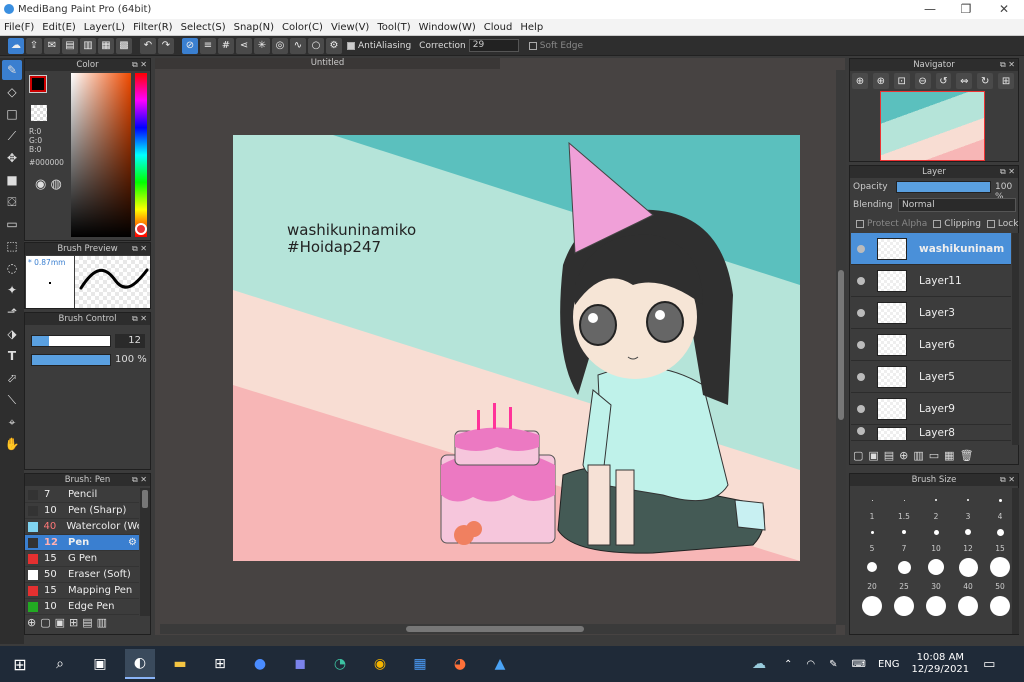  I want to click on snap-curve-icon: ∿, so click(298, 45).